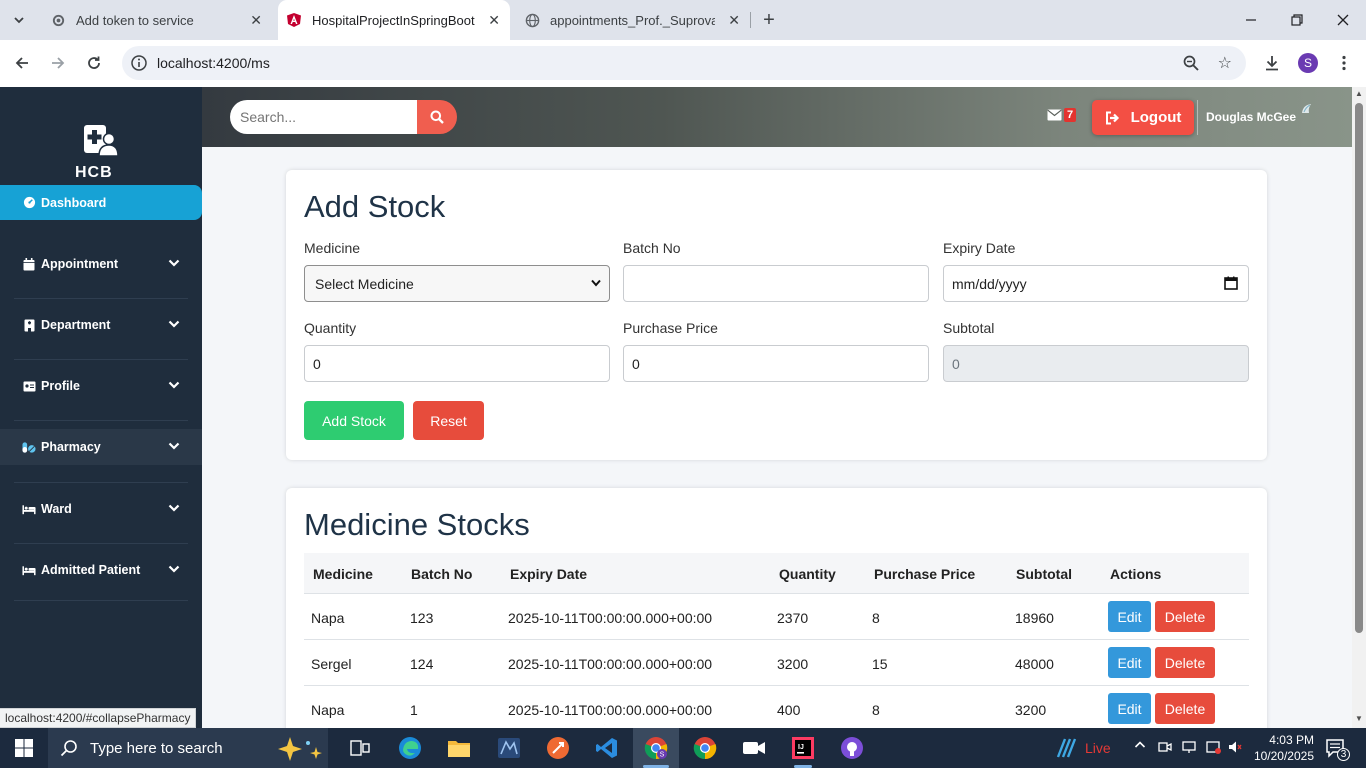 The height and width of the screenshot is (768, 1366). Describe the element at coordinates (876, 618) in the screenshot. I see `cell-price: 8` at that location.